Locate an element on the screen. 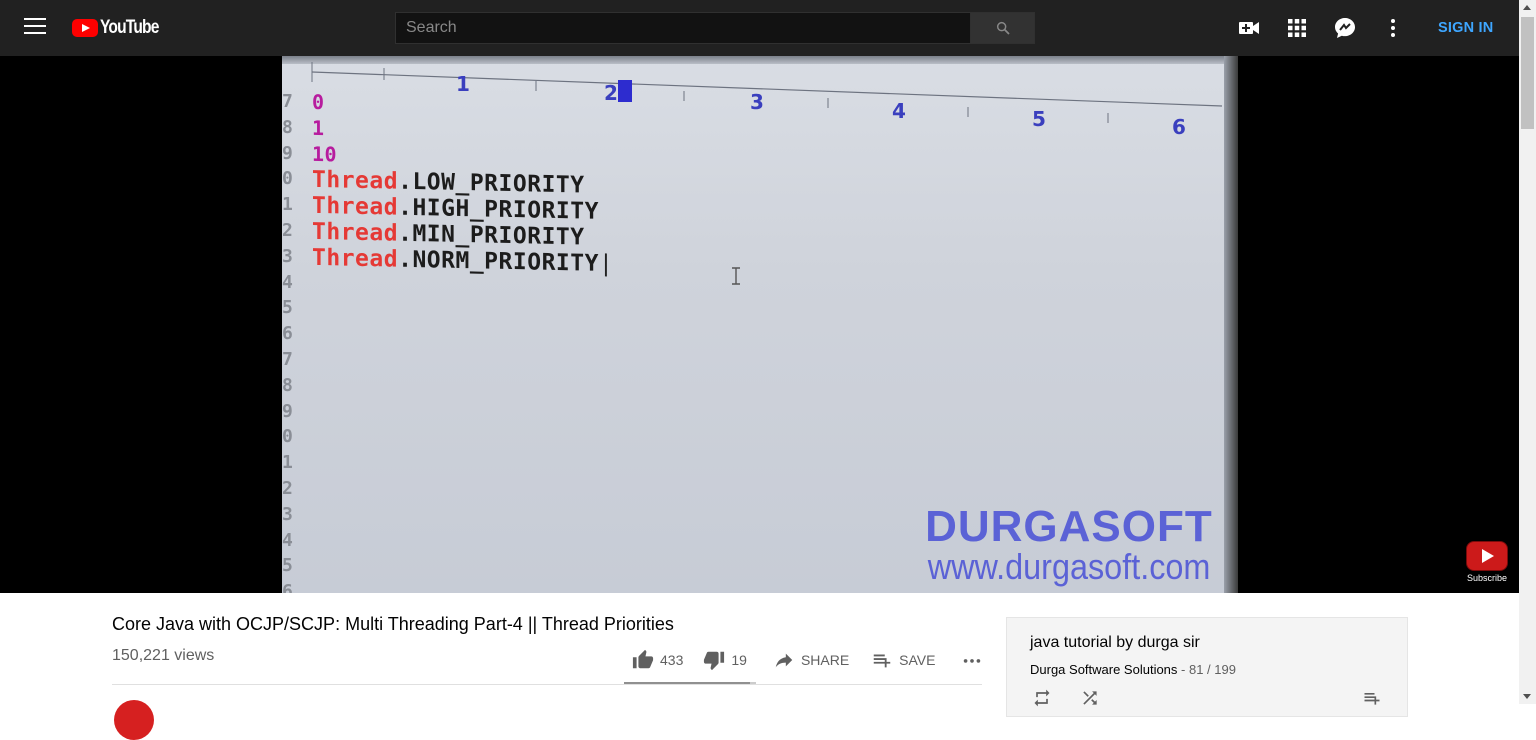  search-bar is located at coordinates (715, 28).